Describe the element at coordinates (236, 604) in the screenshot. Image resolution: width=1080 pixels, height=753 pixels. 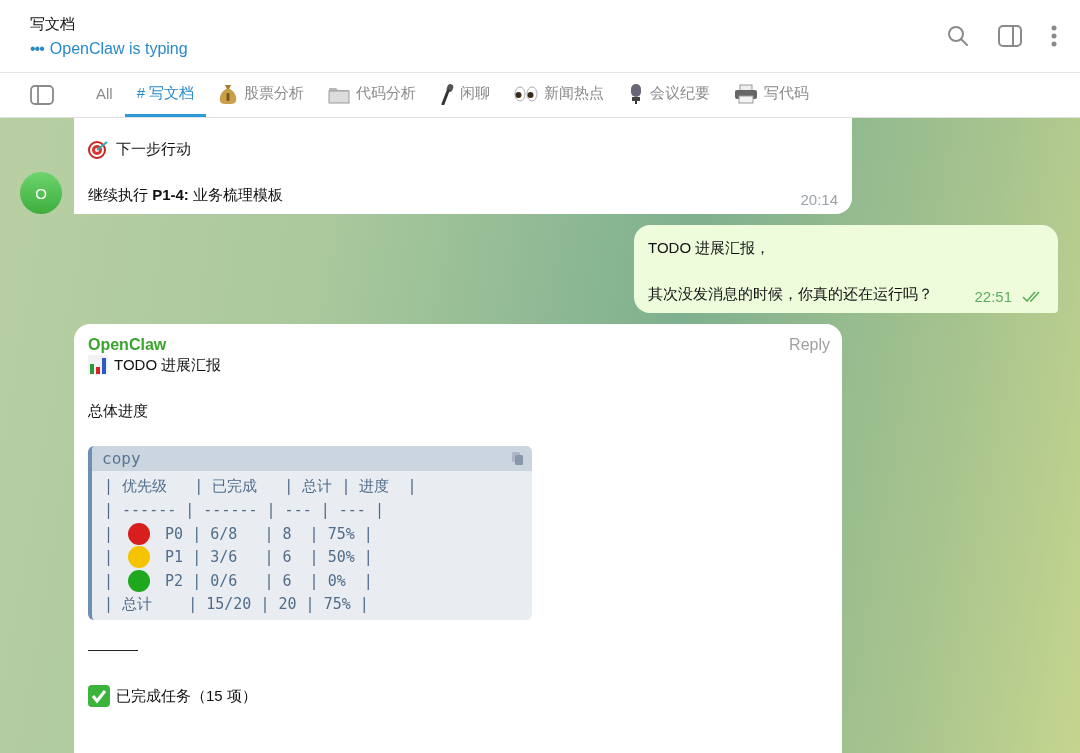
I see `code-text: | 总计 | 15/20 | 20 | 75% |` at that location.